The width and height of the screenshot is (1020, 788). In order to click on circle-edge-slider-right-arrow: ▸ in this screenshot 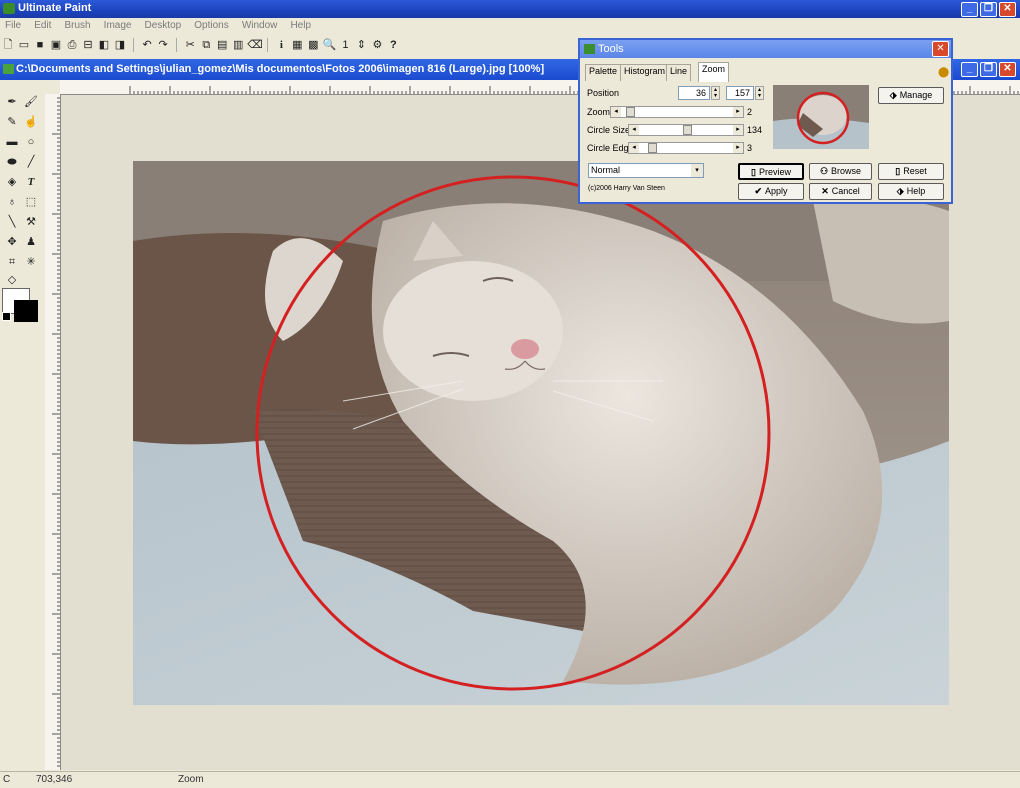, I will do `click(738, 148)`.